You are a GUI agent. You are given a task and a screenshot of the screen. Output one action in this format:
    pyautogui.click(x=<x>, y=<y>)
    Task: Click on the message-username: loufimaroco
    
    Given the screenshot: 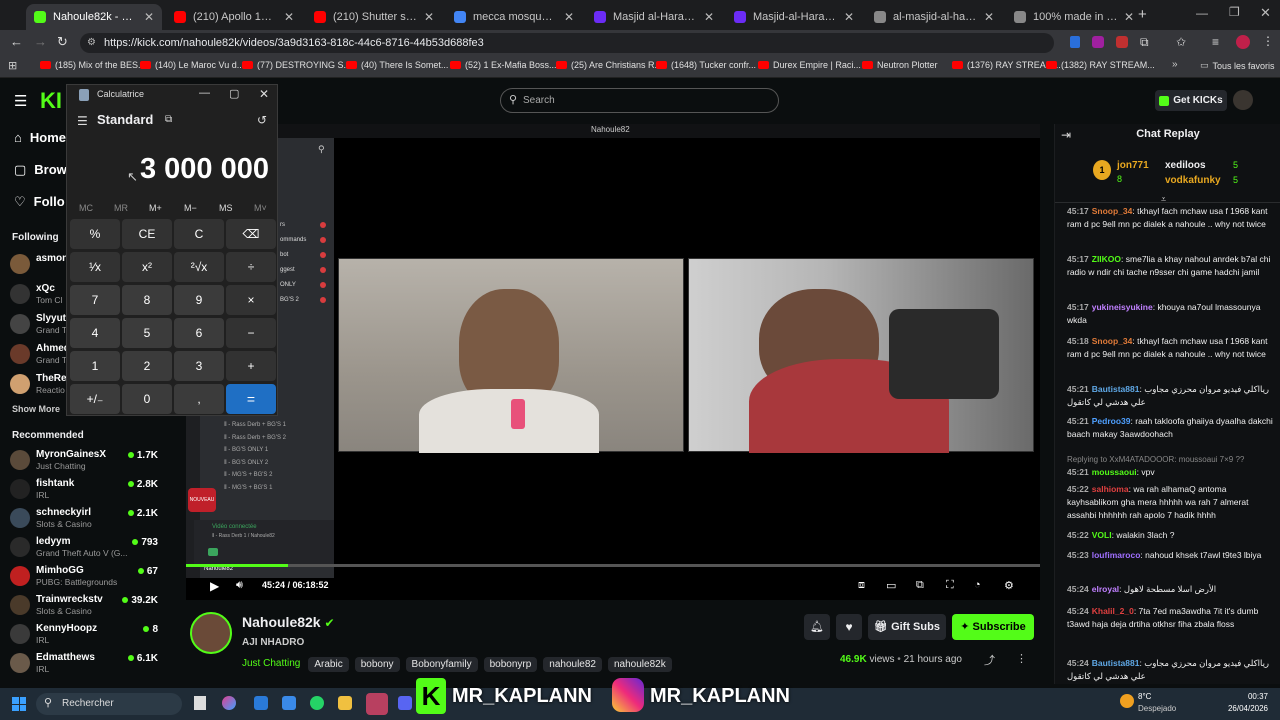 What is the action you would take?
    pyautogui.click(x=1116, y=555)
    